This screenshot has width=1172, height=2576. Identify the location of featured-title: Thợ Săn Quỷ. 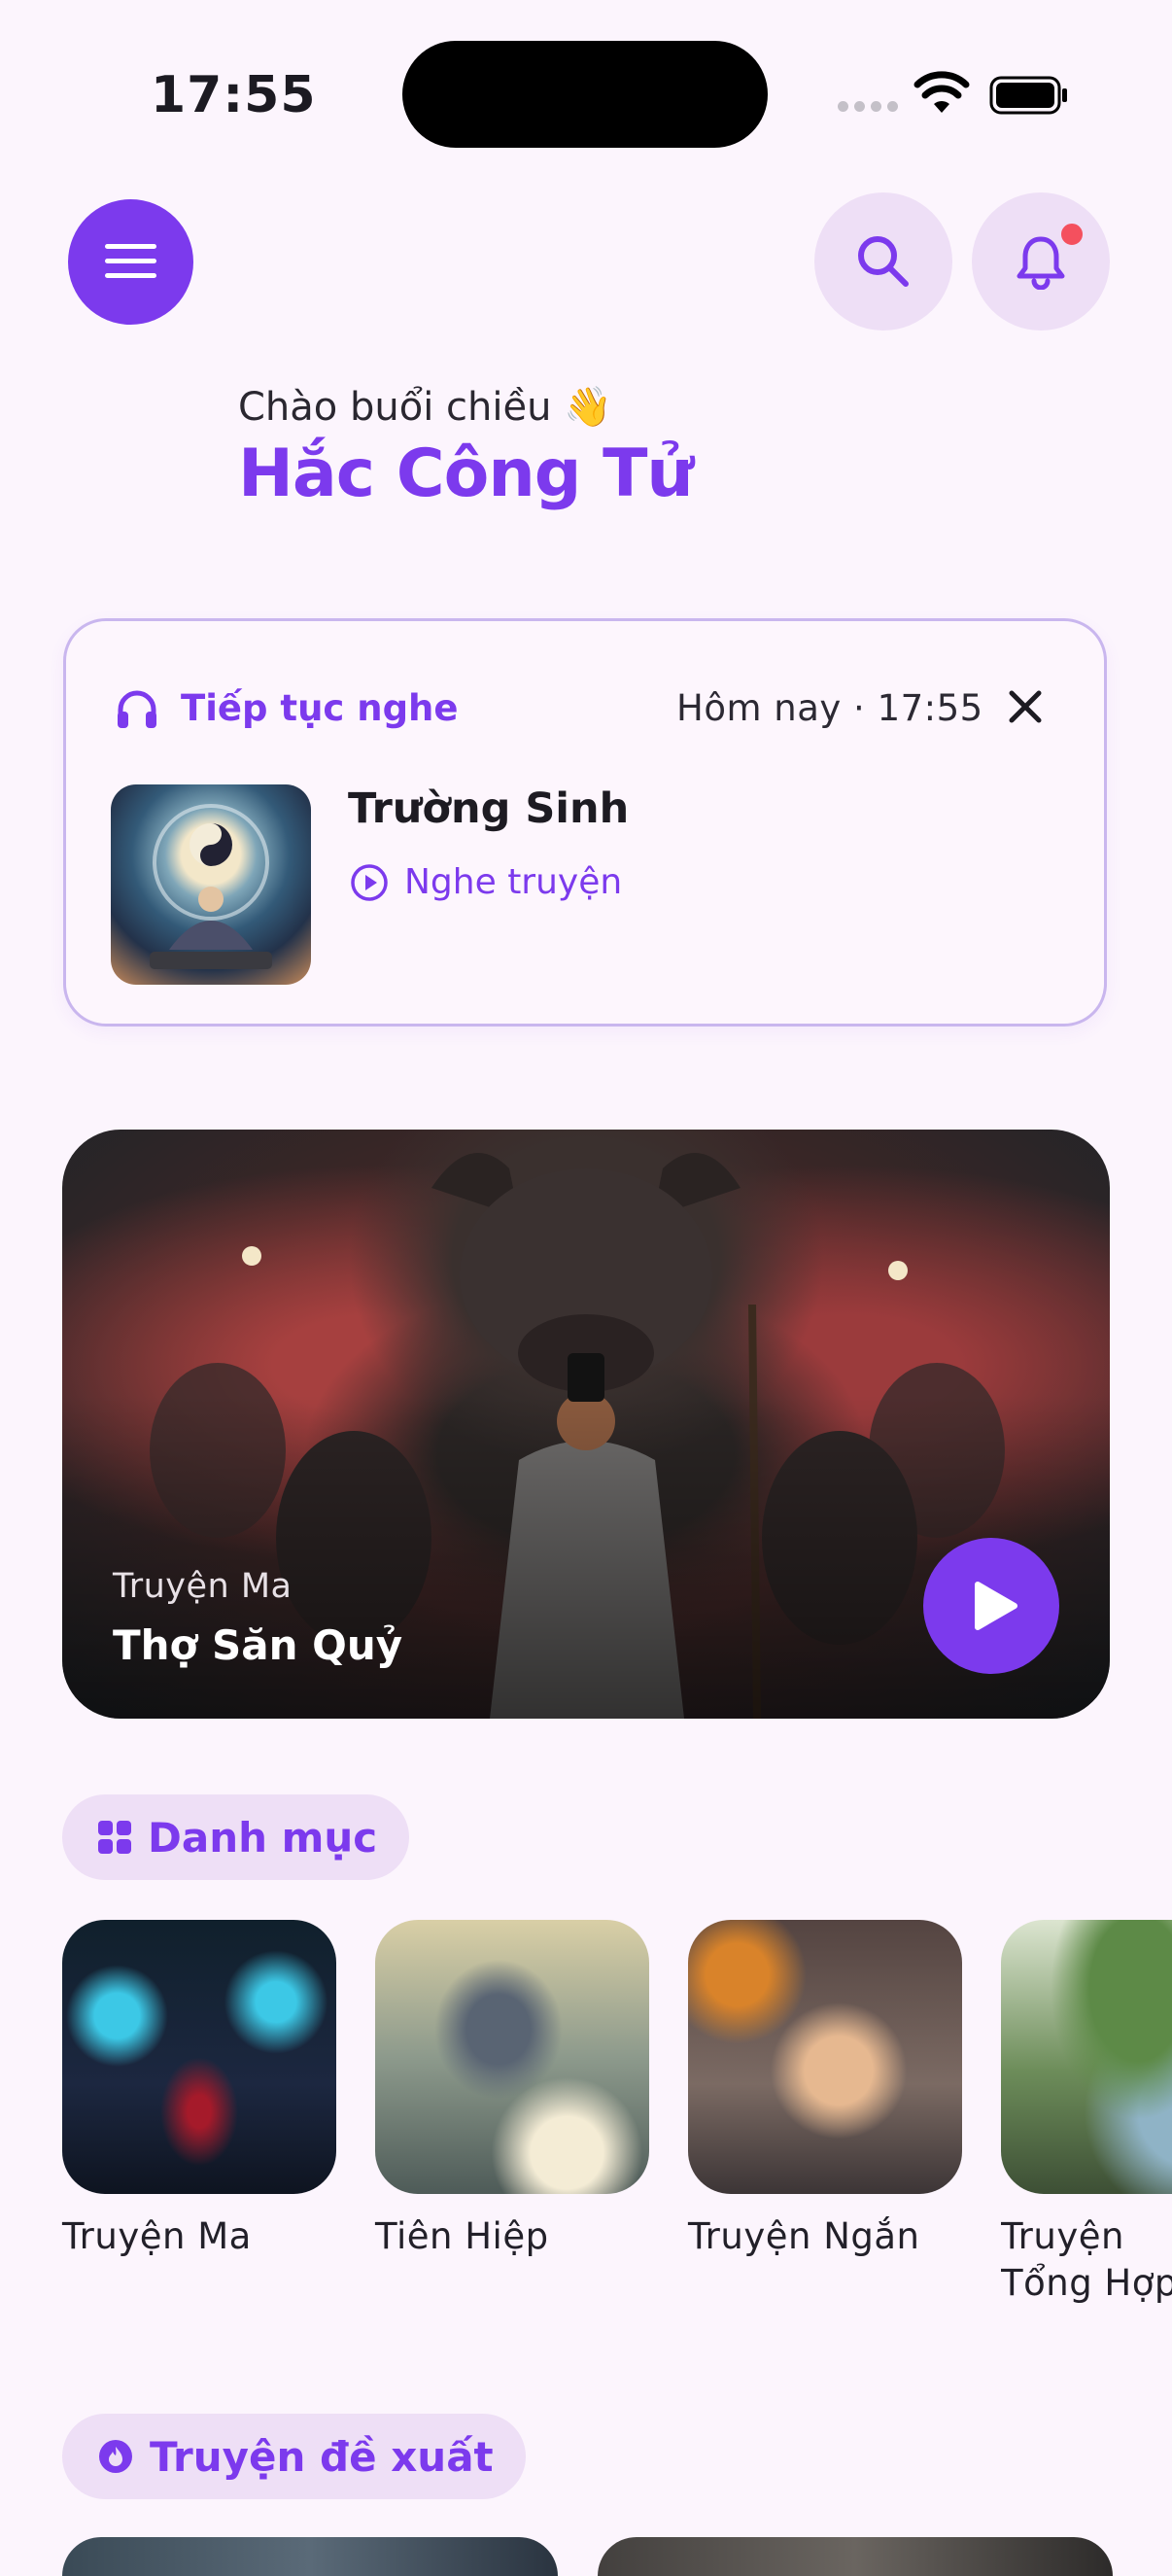
(258, 1645).